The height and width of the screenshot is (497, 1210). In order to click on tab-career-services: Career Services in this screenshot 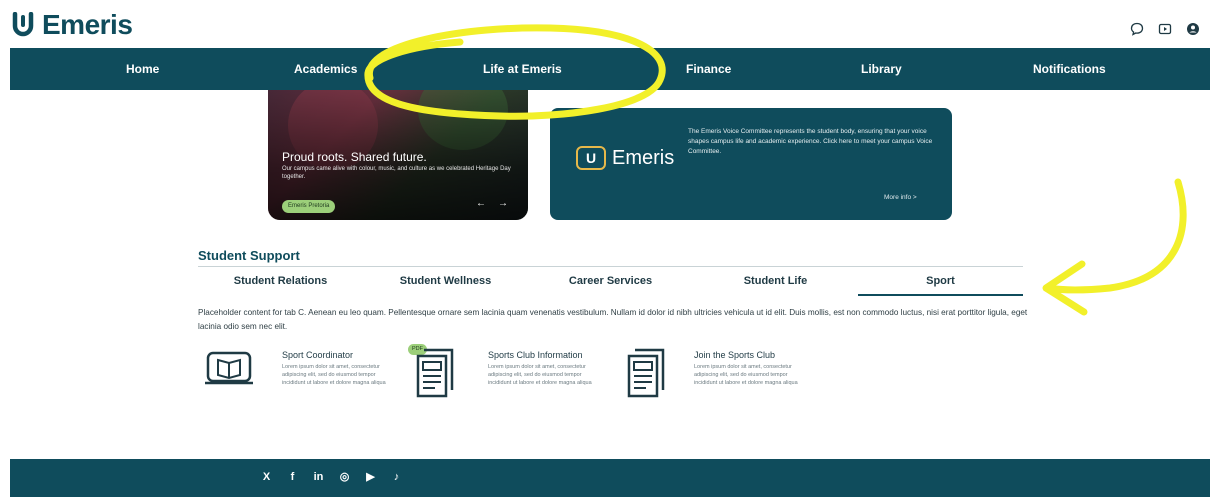, I will do `click(610, 281)`.